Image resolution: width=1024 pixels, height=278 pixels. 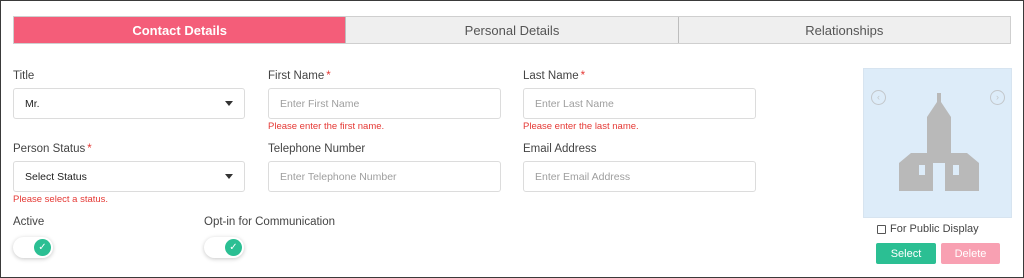 I want to click on telephone-input: Enter Telephone Number, so click(x=384, y=176).